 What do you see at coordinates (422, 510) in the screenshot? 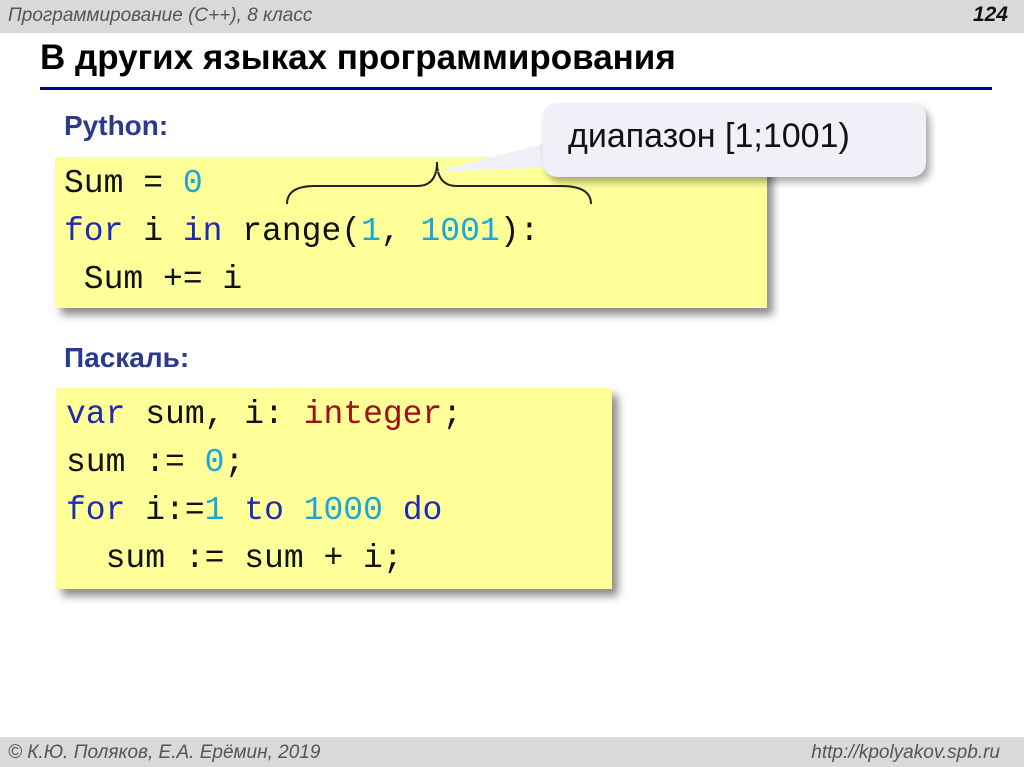
I see `code-token: do` at bounding box center [422, 510].